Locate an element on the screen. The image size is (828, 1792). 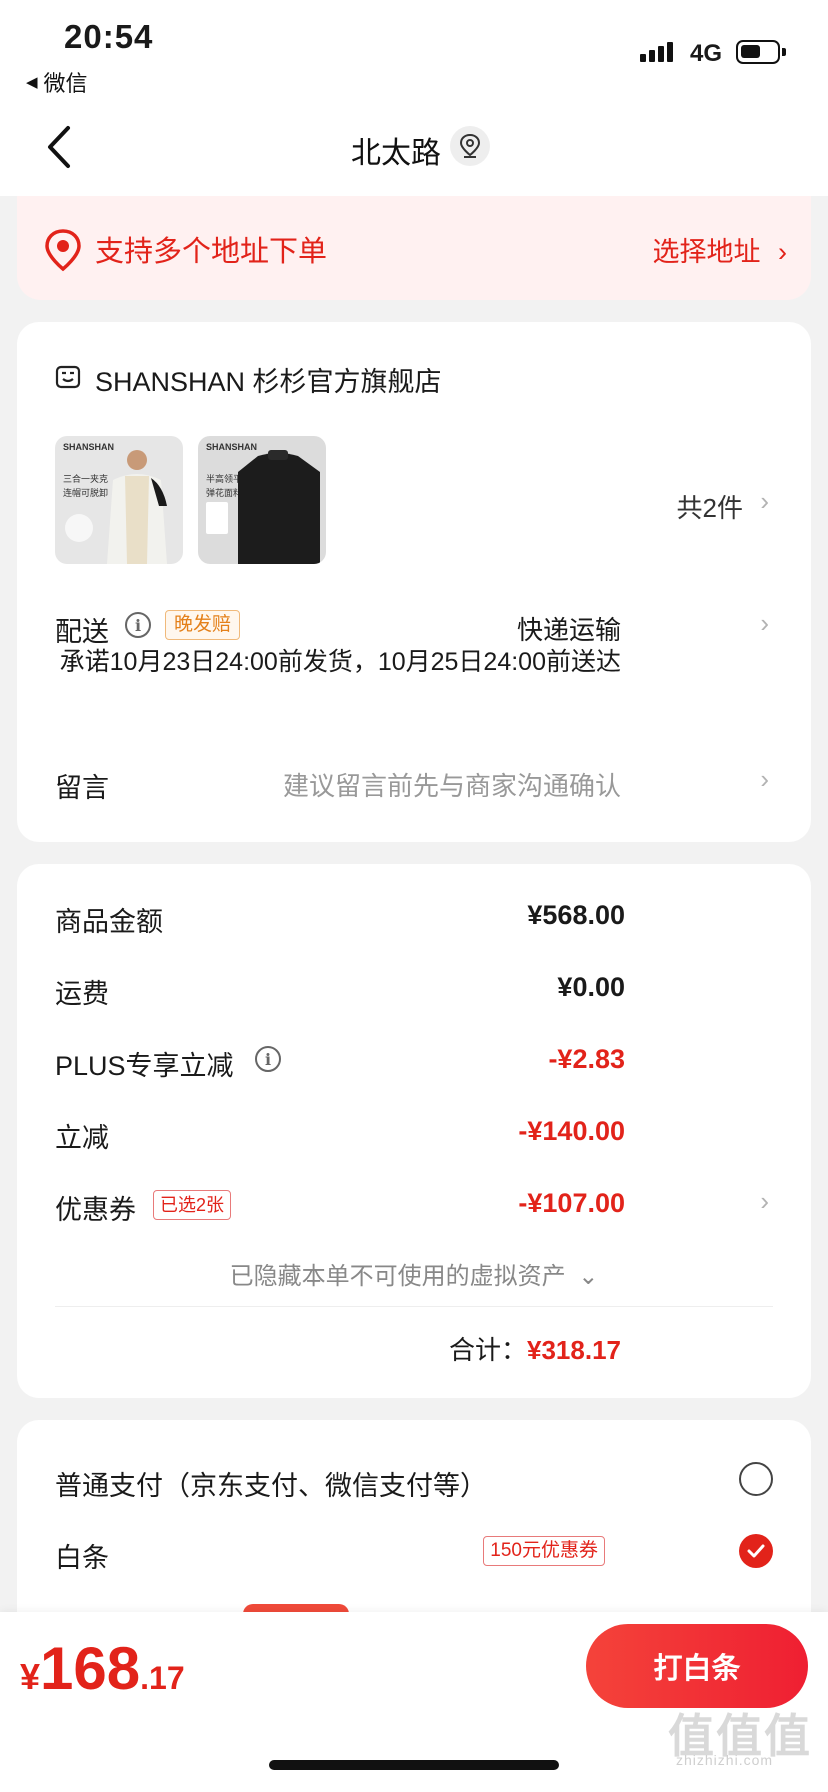
select-address-link: 选择地址 › is located at coordinates (719, 249).